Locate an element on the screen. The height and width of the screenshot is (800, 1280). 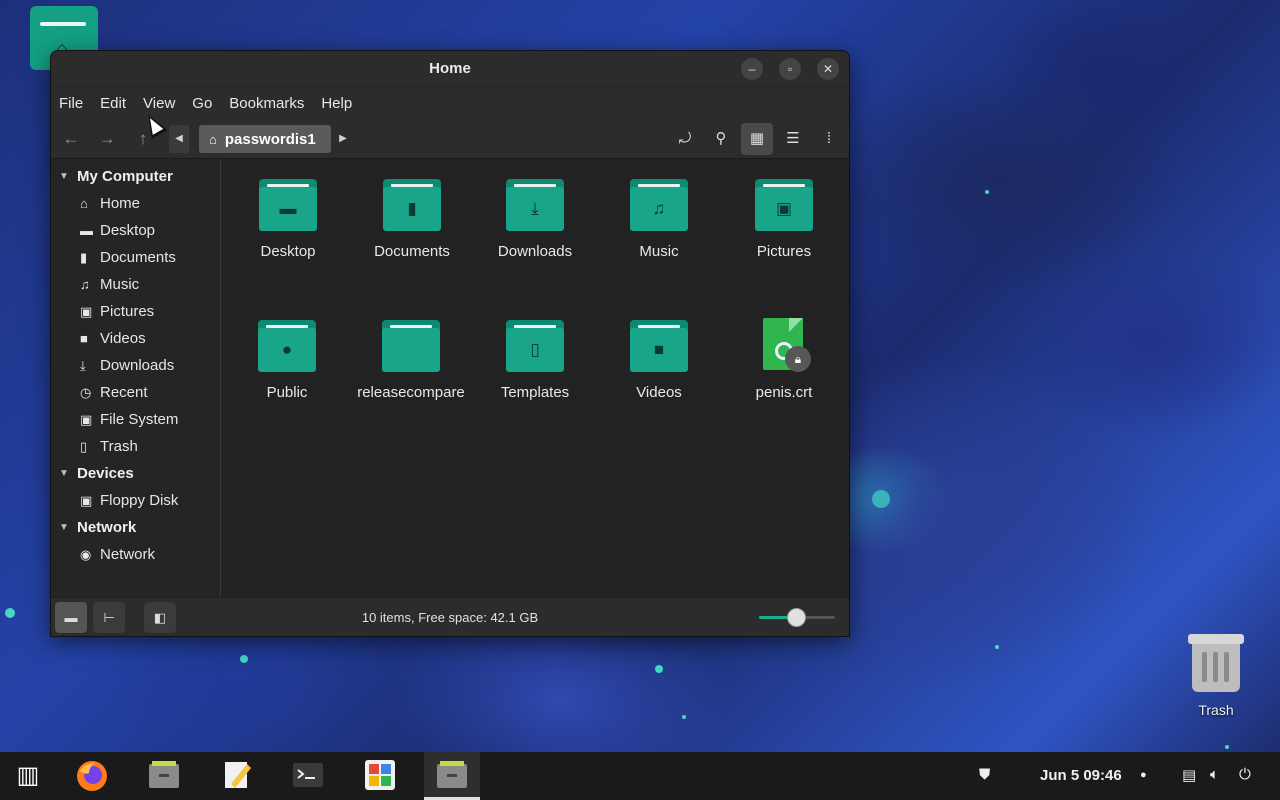
certificate-file-icon: 🔒︎ is located at coordinates (785, 347).